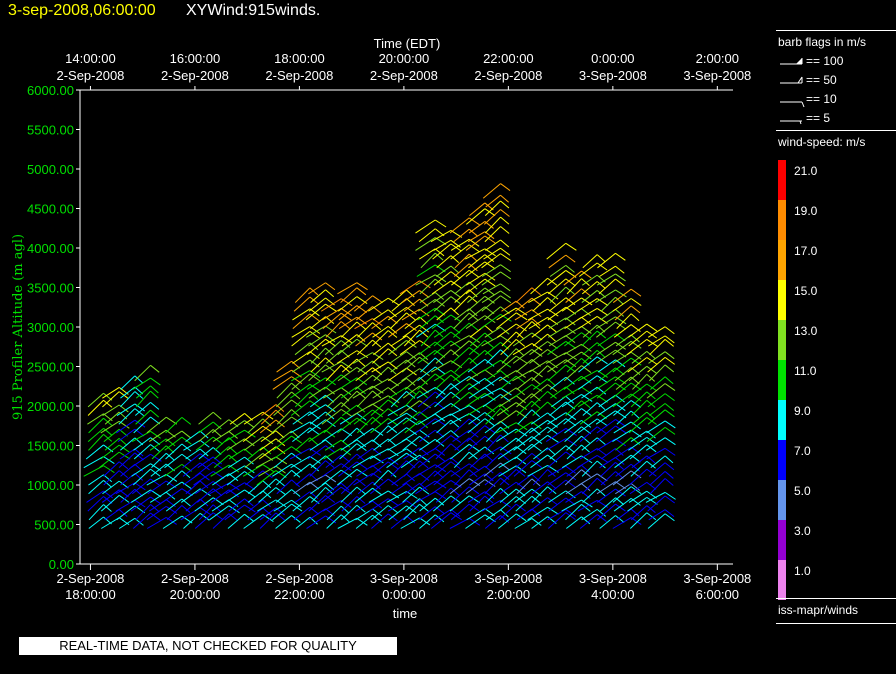  I want to click on quality-warning: REAL-TIME DATA, NOT CHECKED FOR QUALITY, so click(208, 646).